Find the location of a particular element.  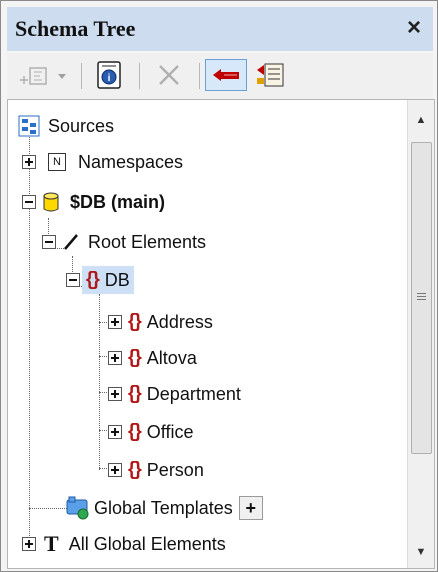

tree-item-person: {} Person is located at coordinates (156, 470).